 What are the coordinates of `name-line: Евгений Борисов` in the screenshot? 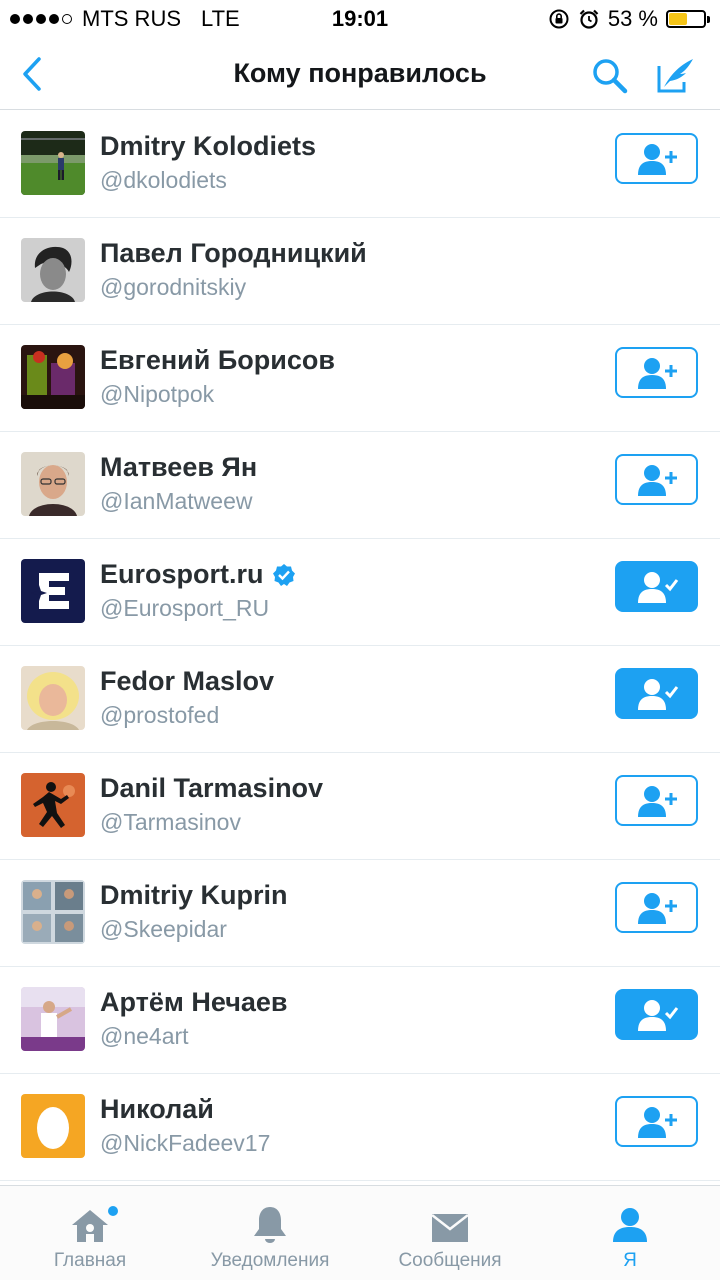 It's located at (217, 360).